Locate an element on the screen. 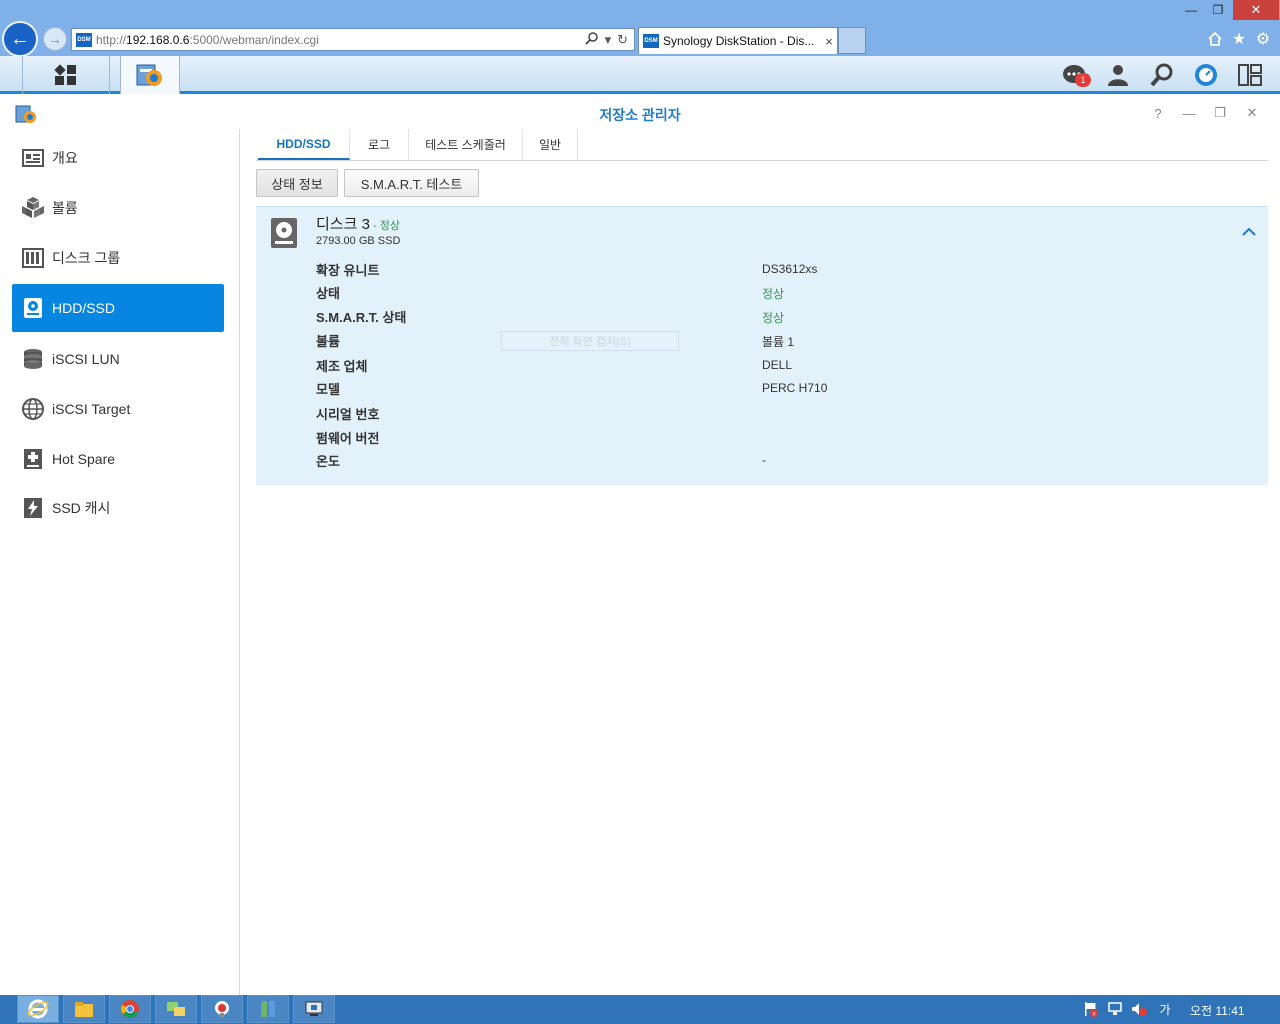 This screenshot has width=1280, height=1024. sidebar-item-ssd-cache: SSD 캐시 is located at coordinates (118, 508).